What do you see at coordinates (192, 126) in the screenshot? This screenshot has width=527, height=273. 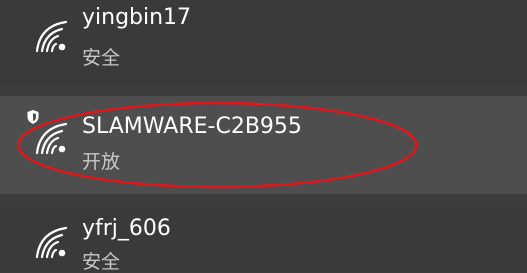 I see `network-ssid: SLAMWARE-C2B955` at bounding box center [192, 126].